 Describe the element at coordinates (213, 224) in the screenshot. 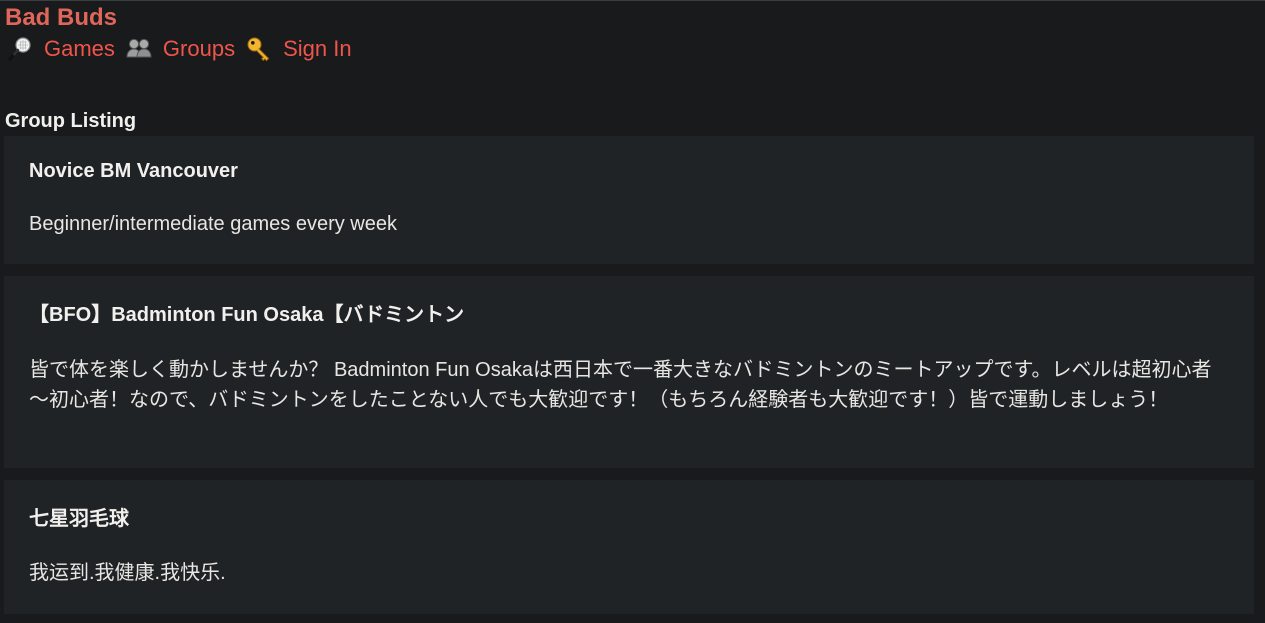

I see `group-description: Beginner/intermediate games every week` at that location.